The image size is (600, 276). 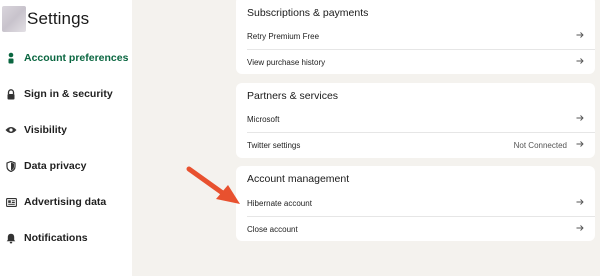 I want to click on person-icon, so click(x=11, y=58).